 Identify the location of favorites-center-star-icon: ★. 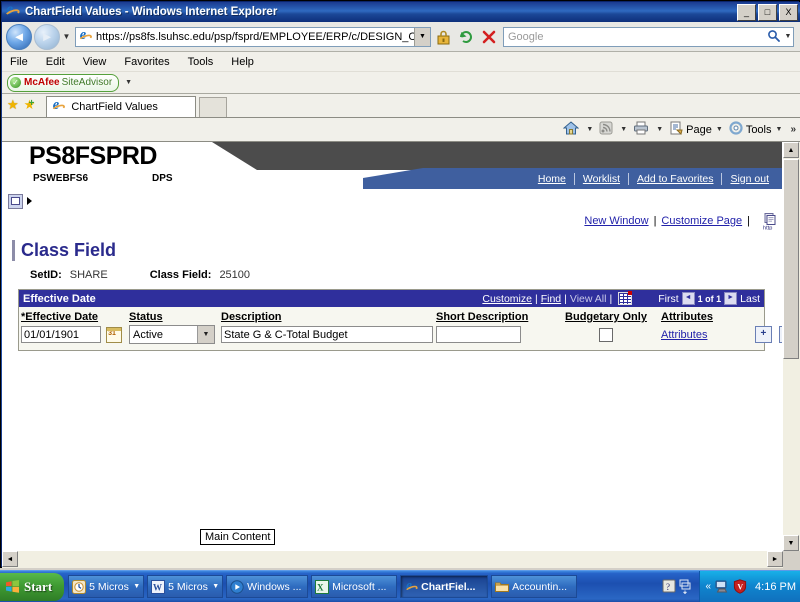
(13, 105).